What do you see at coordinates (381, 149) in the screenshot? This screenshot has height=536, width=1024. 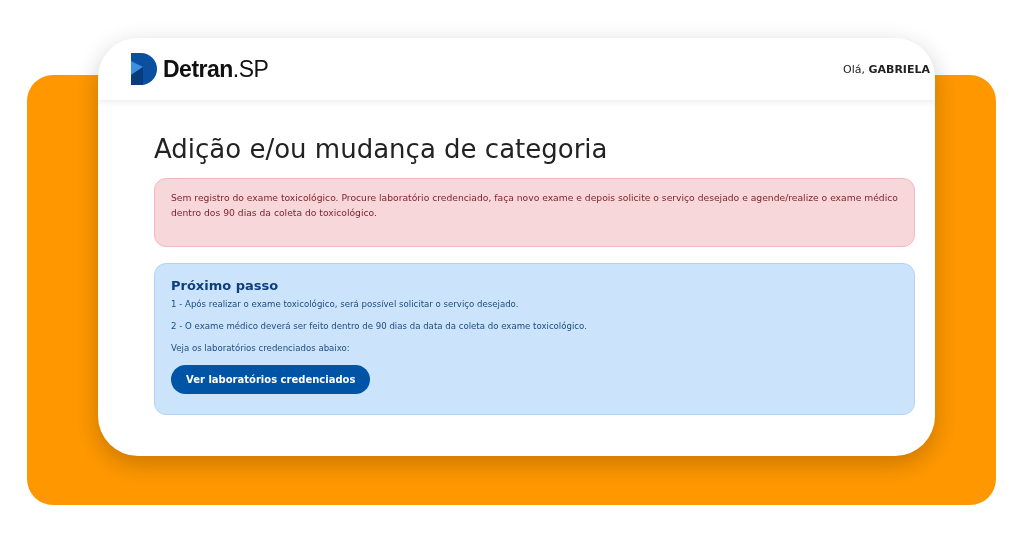 I see `page-title: Adição e/ou mudança de categoria` at bounding box center [381, 149].